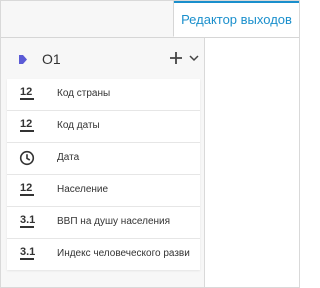  Describe the element at coordinates (150, 19) in the screenshot. I see `tab-strip: Редактор выходов` at that location.